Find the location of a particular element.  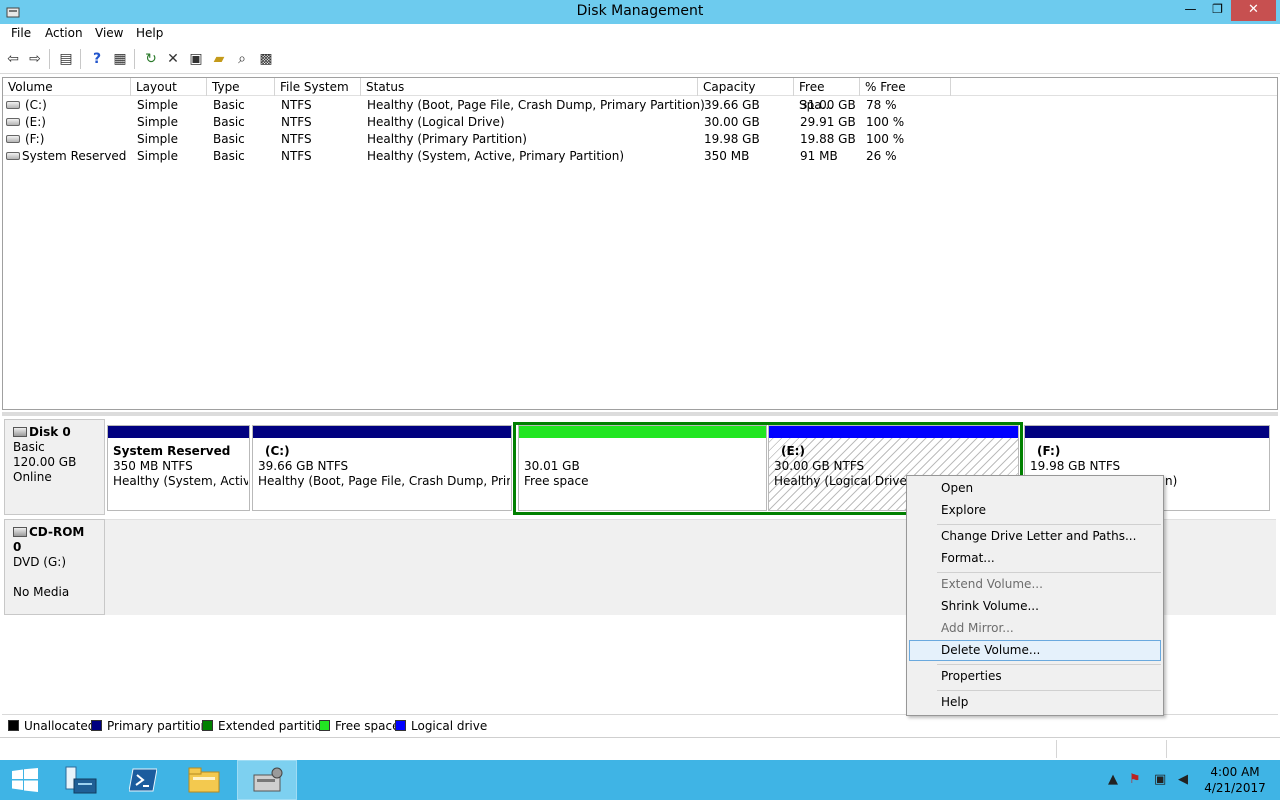

partition-size: 39.66 GB NTFS is located at coordinates (303, 466).